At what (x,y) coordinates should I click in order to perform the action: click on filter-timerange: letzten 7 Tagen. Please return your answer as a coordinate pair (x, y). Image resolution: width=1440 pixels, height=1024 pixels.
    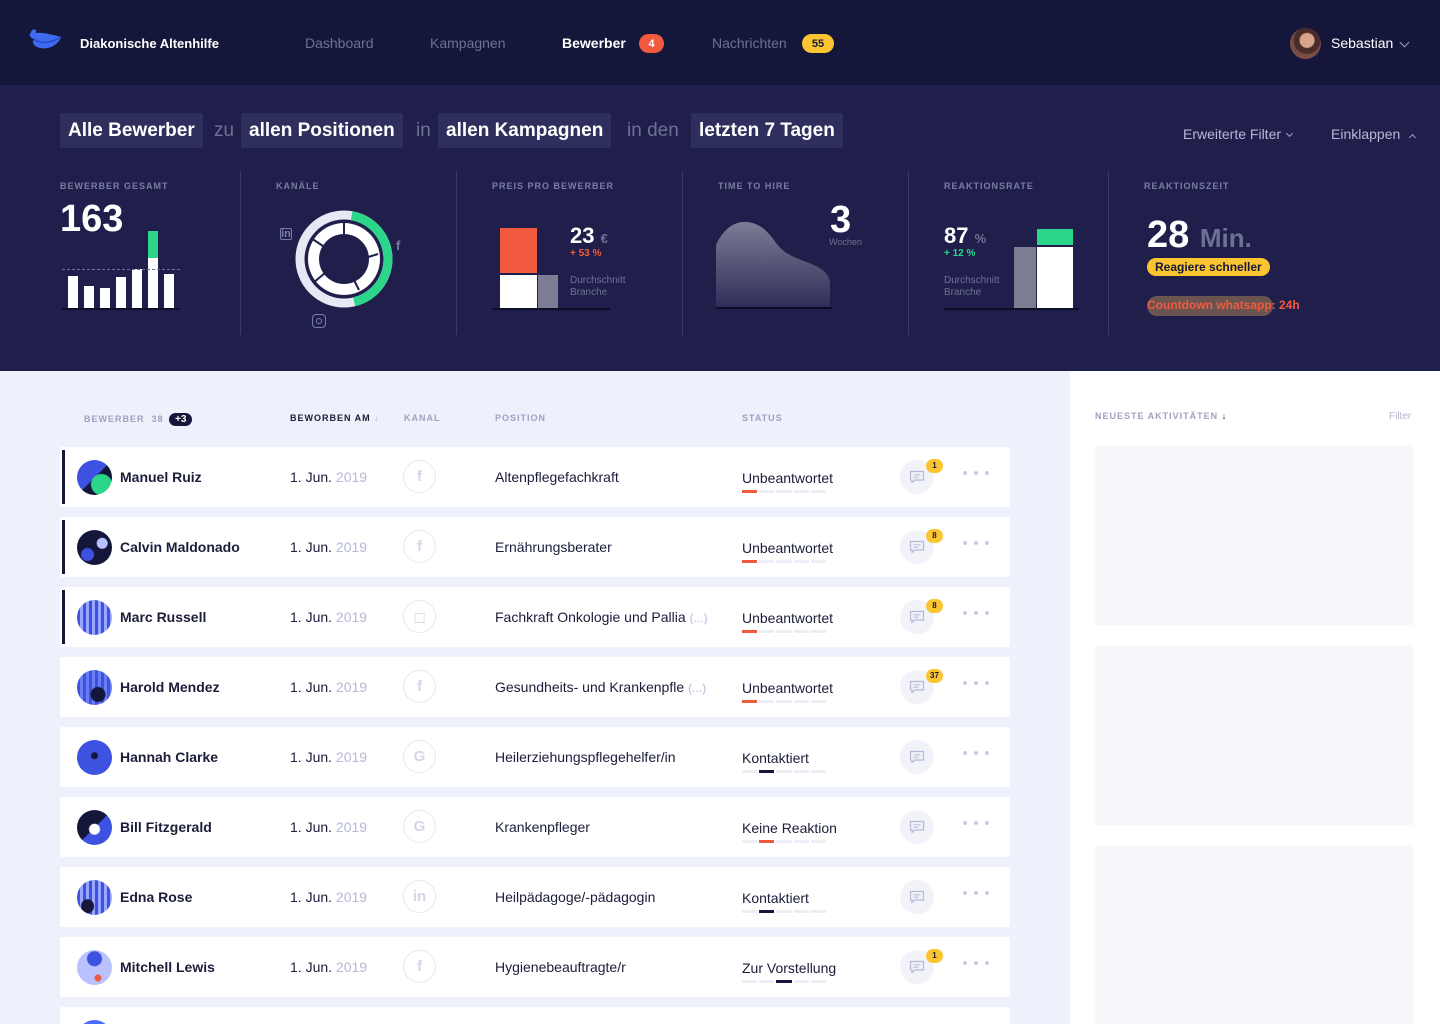
    Looking at the image, I should click on (767, 130).